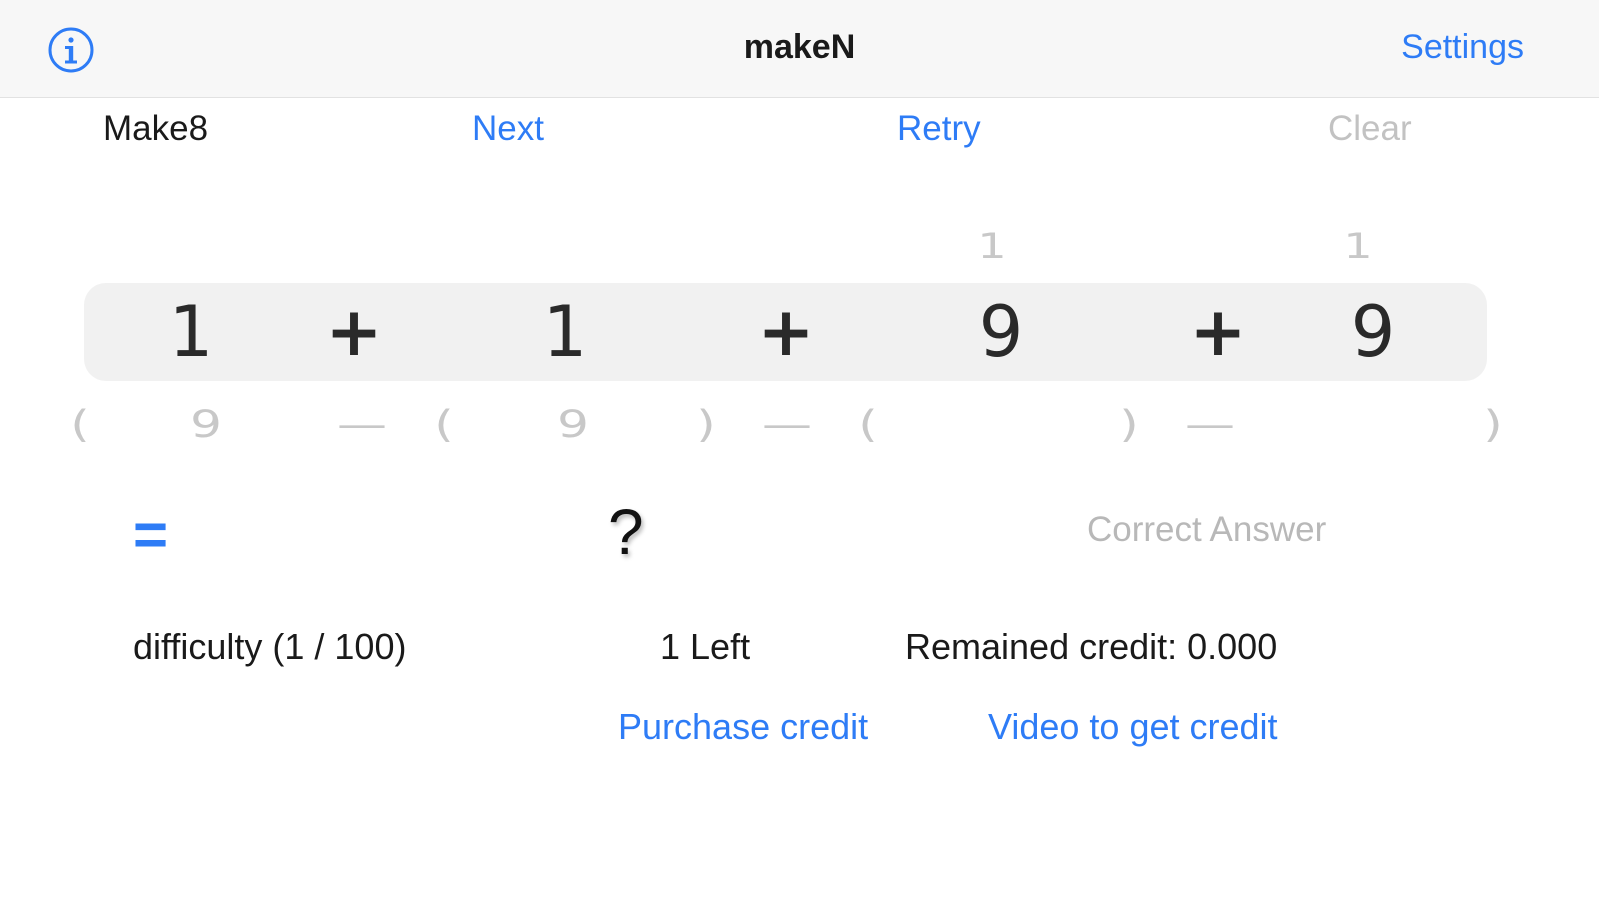 This screenshot has height=900, width=1599. What do you see at coordinates (1091, 646) in the screenshot?
I see `credit-balance: Remained credit: 0.000` at bounding box center [1091, 646].